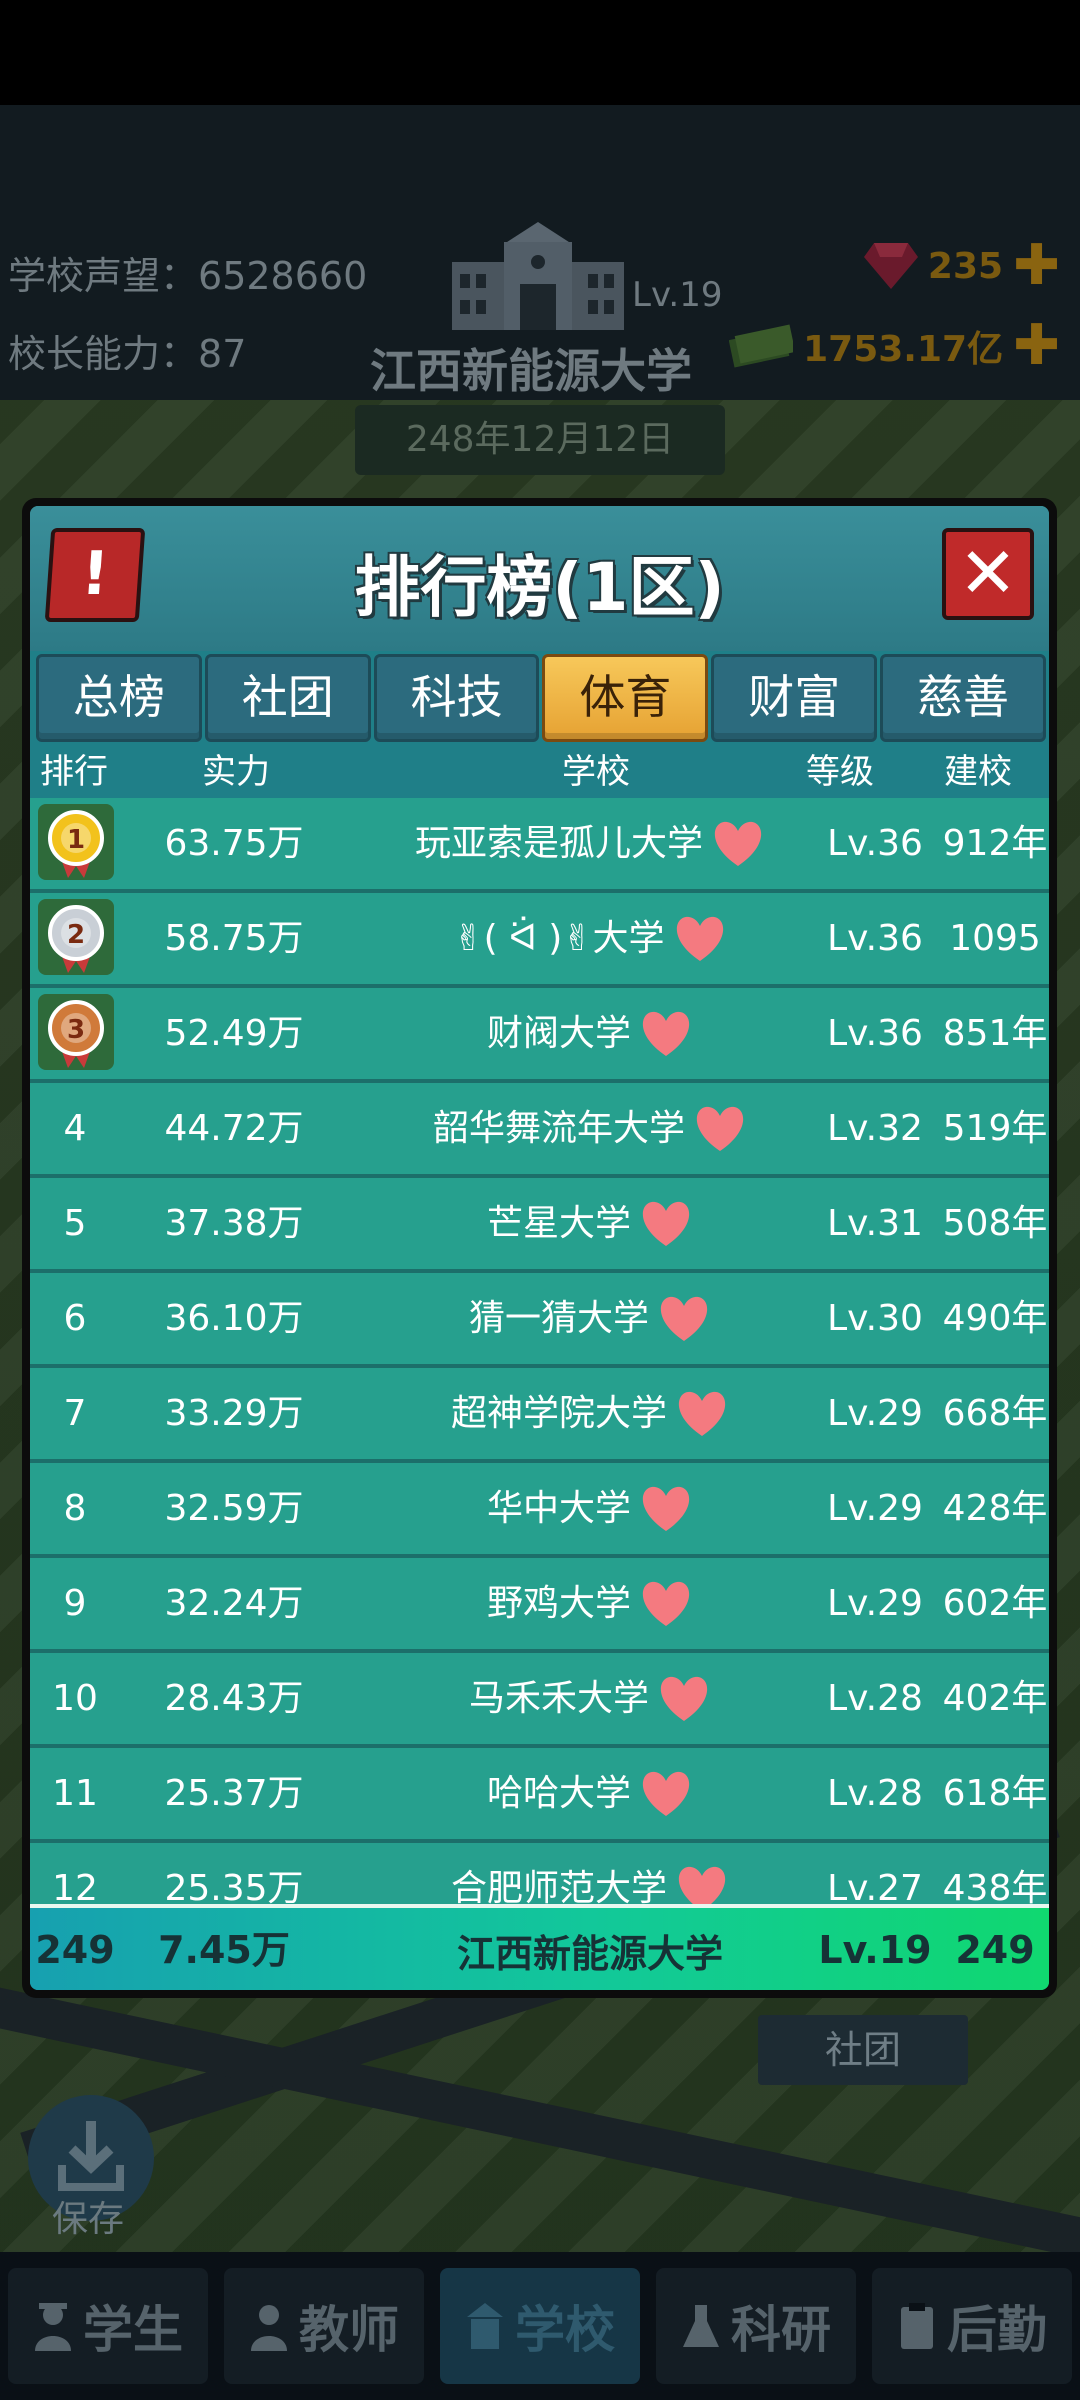  Describe the element at coordinates (590, 1033) in the screenshot. I see `school-cell: 财阀大学` at that location.